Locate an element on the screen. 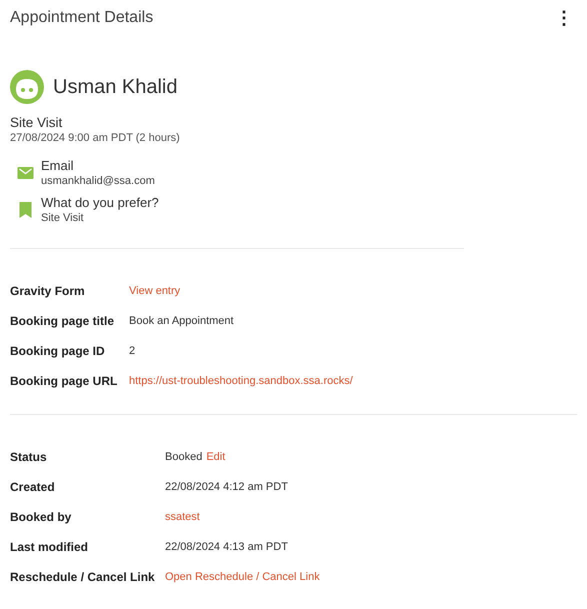 This screenshot has height=609, width=587. field-value: Site Visit is located at coordinates (63, 218).